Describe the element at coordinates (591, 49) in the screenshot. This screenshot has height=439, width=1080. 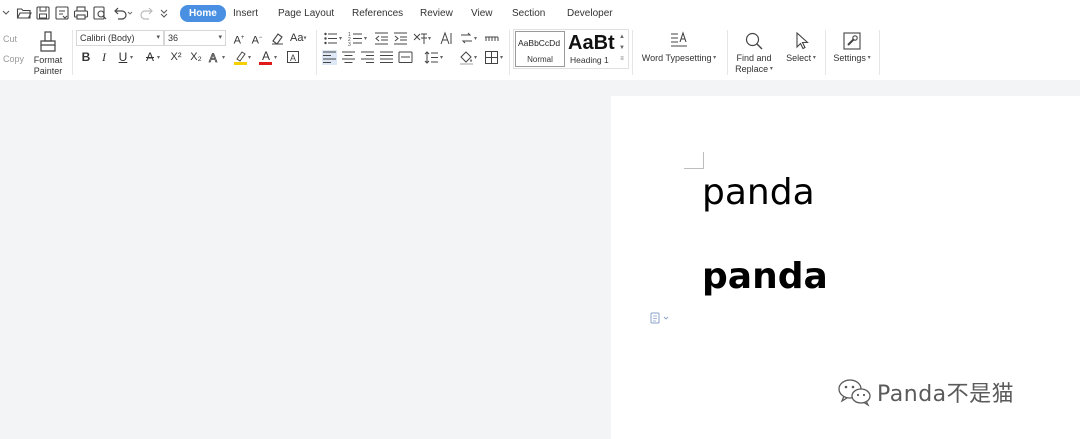
I see `style-heading-1: AaBt Heading 1` at that location.